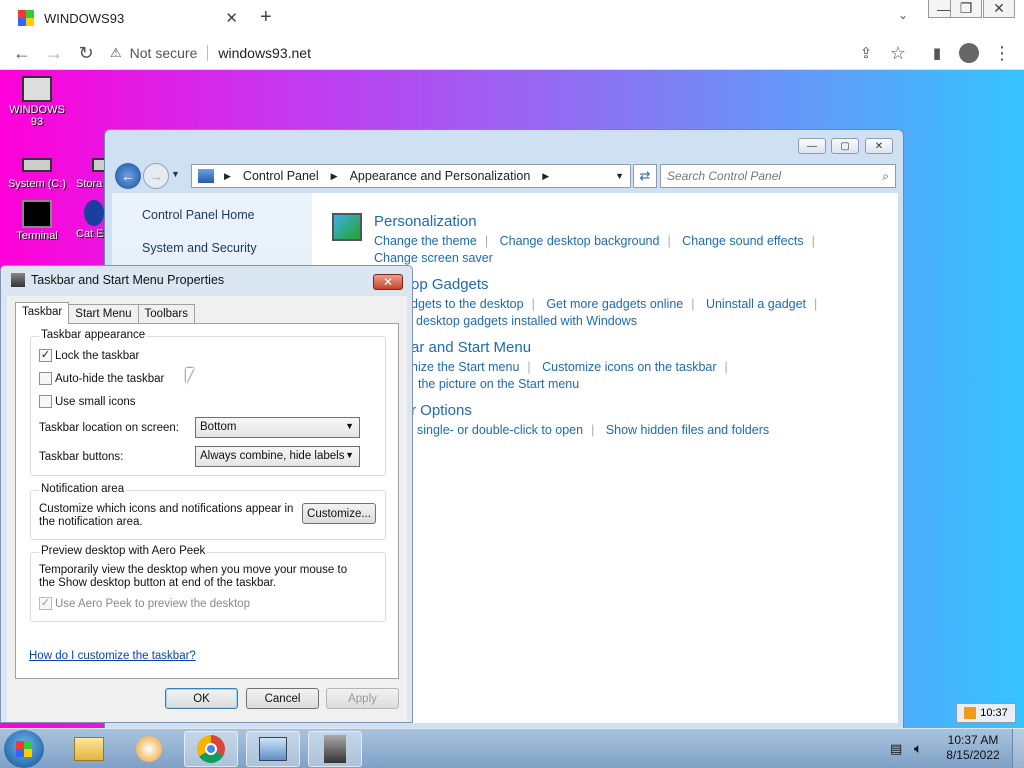 The width and height of the screenshot is (1024, 768). I want to click on volume-icon: 🔈︎, so click(918, 748).